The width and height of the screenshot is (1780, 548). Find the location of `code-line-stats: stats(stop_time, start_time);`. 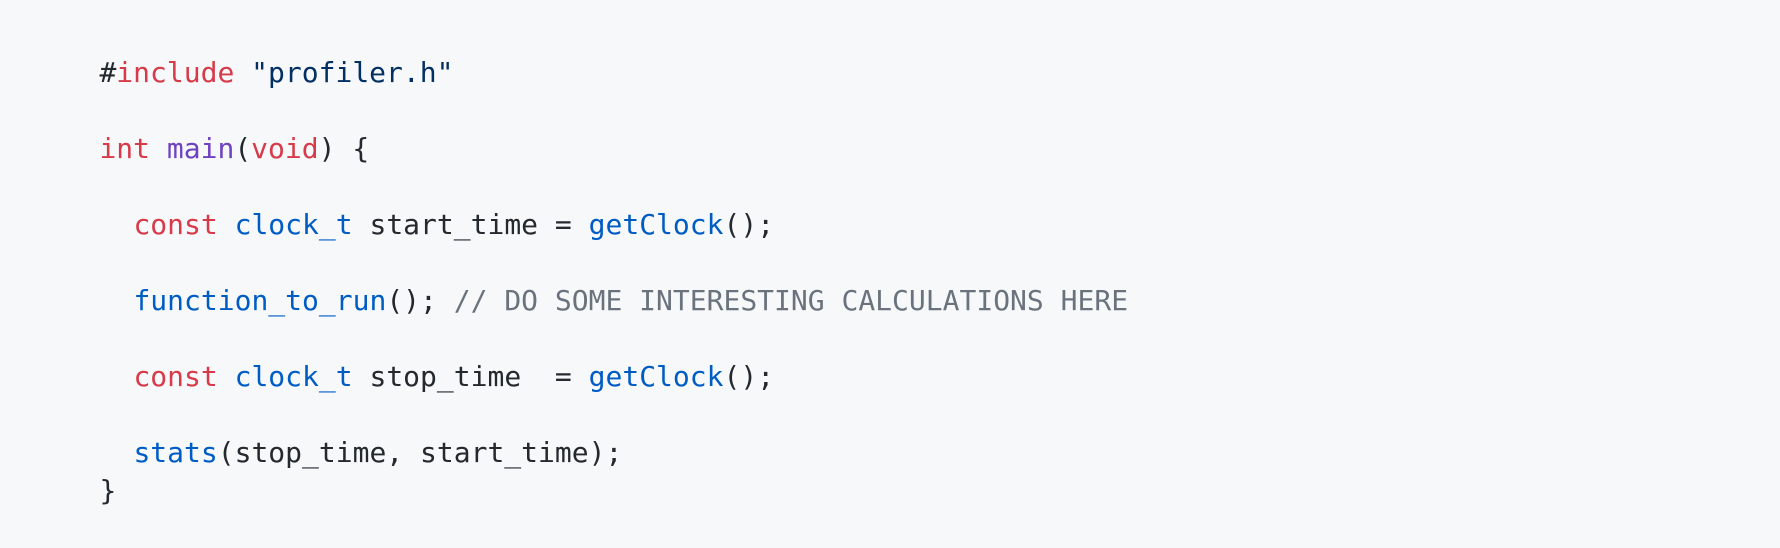

code-line-stats: stats(stop_time, start_time); is located at coordinates (906, 432).